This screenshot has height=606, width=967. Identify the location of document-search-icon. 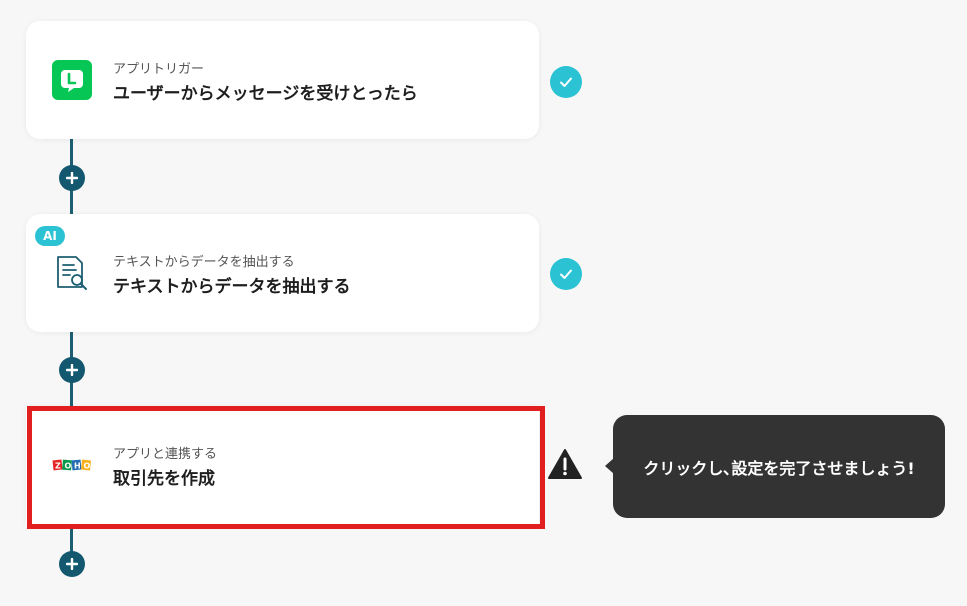
(72, 273).